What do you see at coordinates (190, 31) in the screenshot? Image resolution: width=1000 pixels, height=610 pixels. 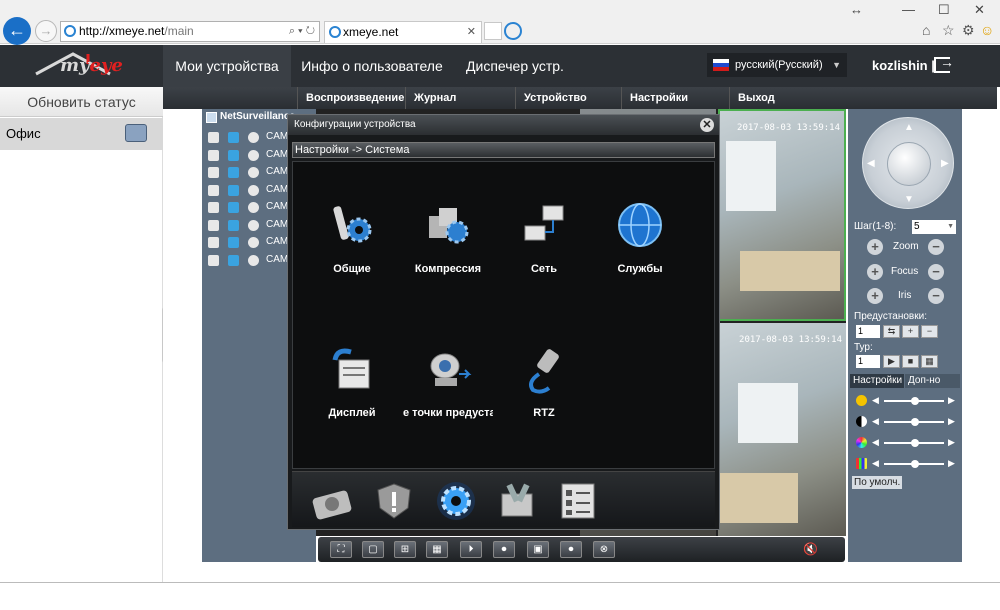 I see `address-bar: http://xmeye.net/main ⌕ ▾ ↻` at bounding box center [190, 31].